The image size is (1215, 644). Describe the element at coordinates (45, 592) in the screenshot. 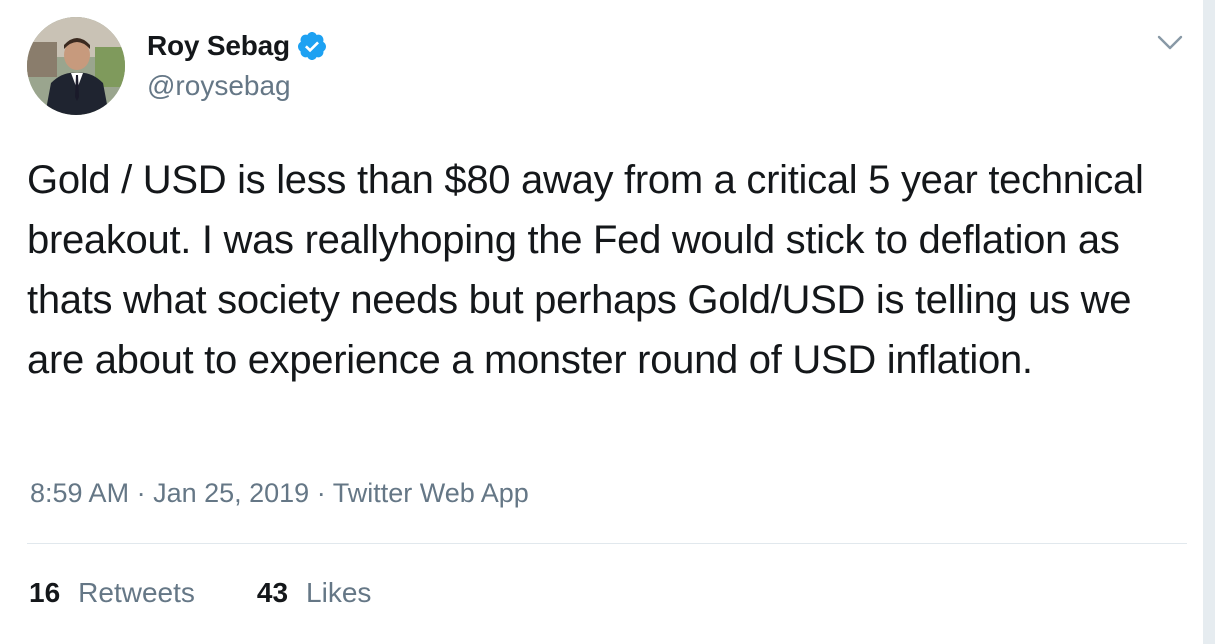

I see `retweets-count: 16` at that location.